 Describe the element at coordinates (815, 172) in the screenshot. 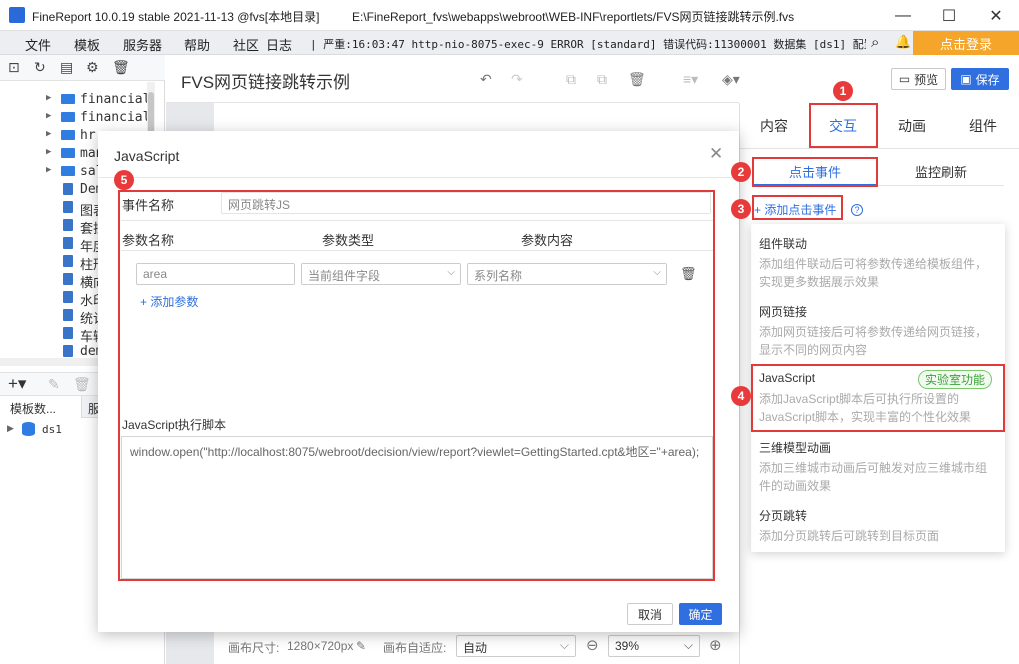

I see `highlight-click-event` at that location.